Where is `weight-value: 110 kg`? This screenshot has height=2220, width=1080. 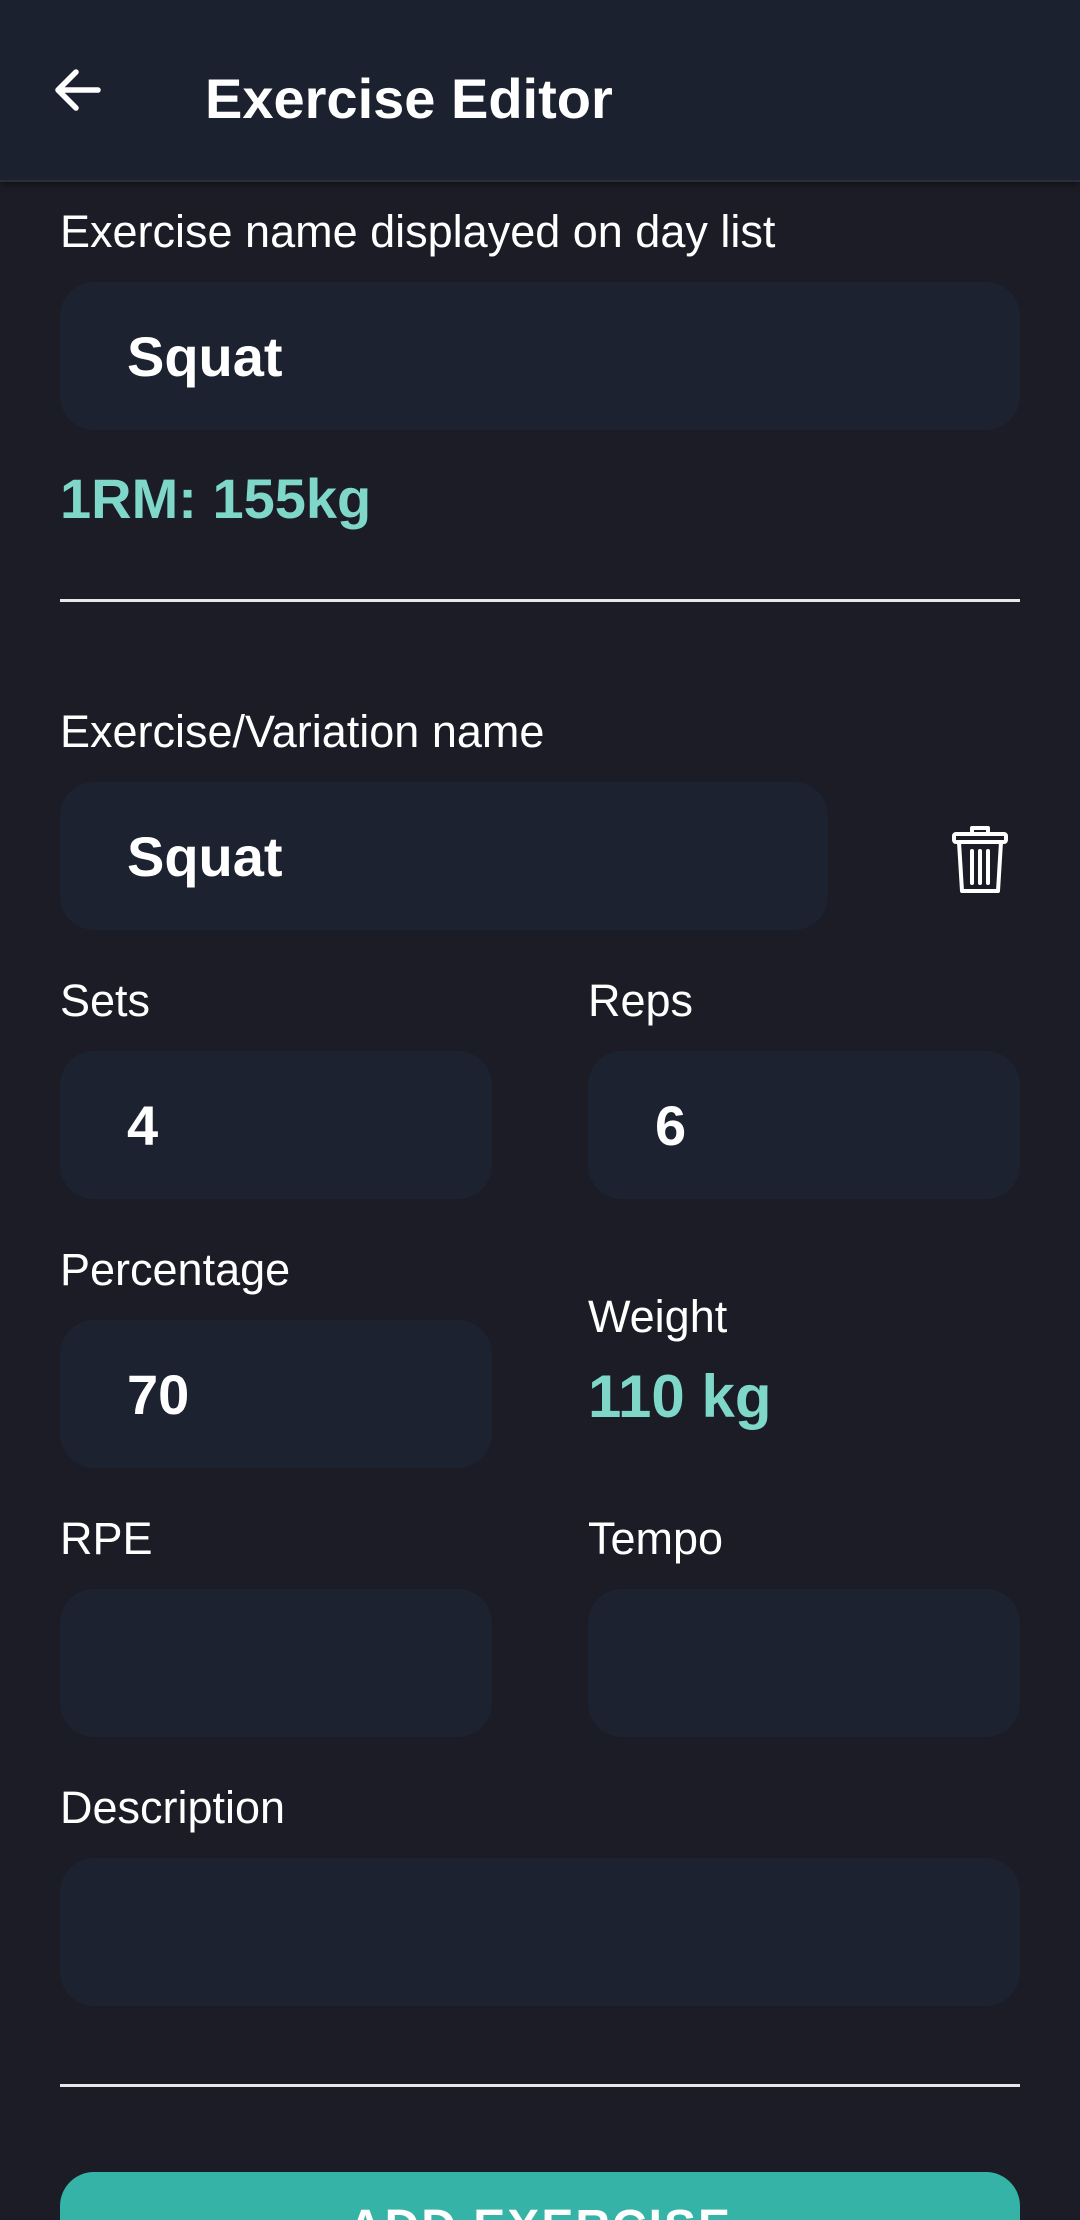
weight-value: 110 kg is located at coordinates (680, 1396).